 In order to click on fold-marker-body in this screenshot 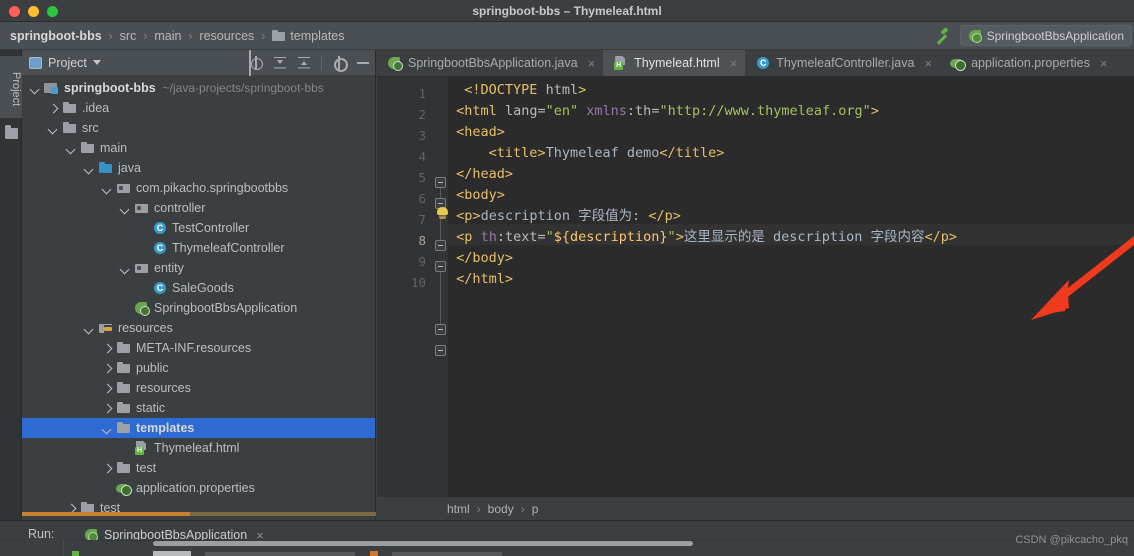, I will do `click(440, 266)`.